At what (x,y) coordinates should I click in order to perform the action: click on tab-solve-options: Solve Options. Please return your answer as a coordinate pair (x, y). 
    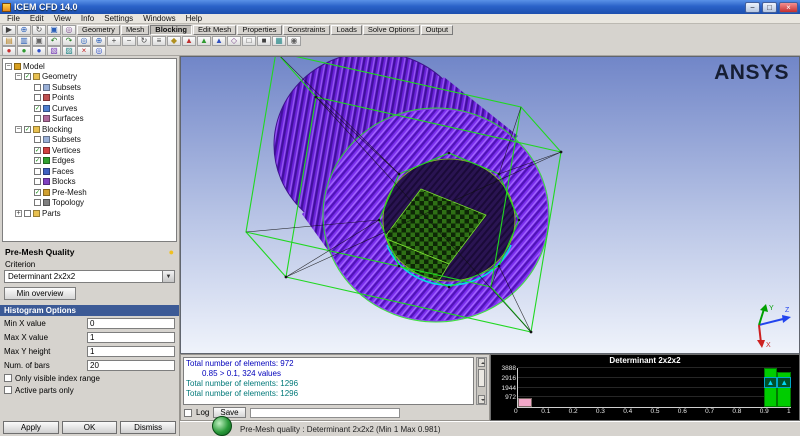
    Looking at the image, I should click on (391, 29).